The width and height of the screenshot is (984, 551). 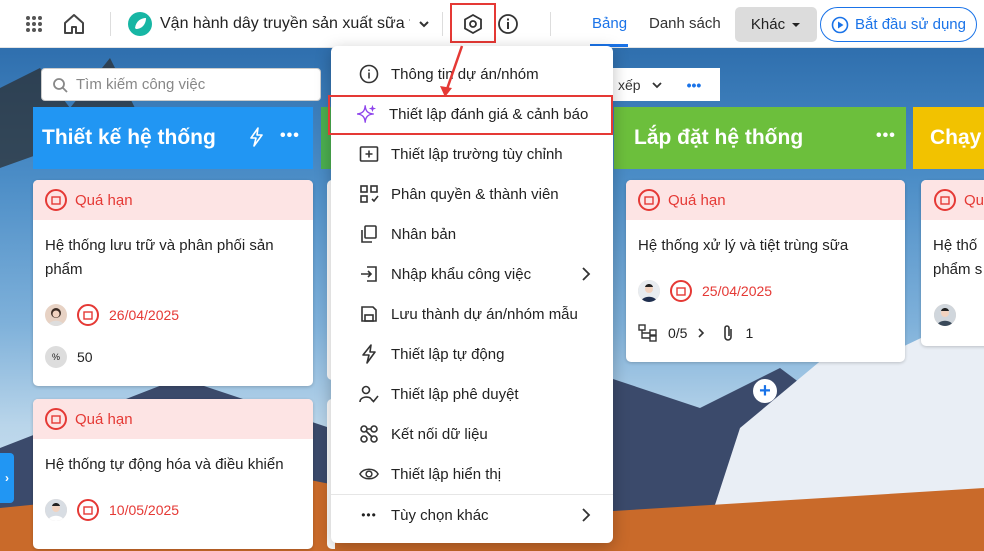 What do you see at coordinates (452, 71) in the screenshot?
I see `annotation-arrow` at bounding box center [452, 71].